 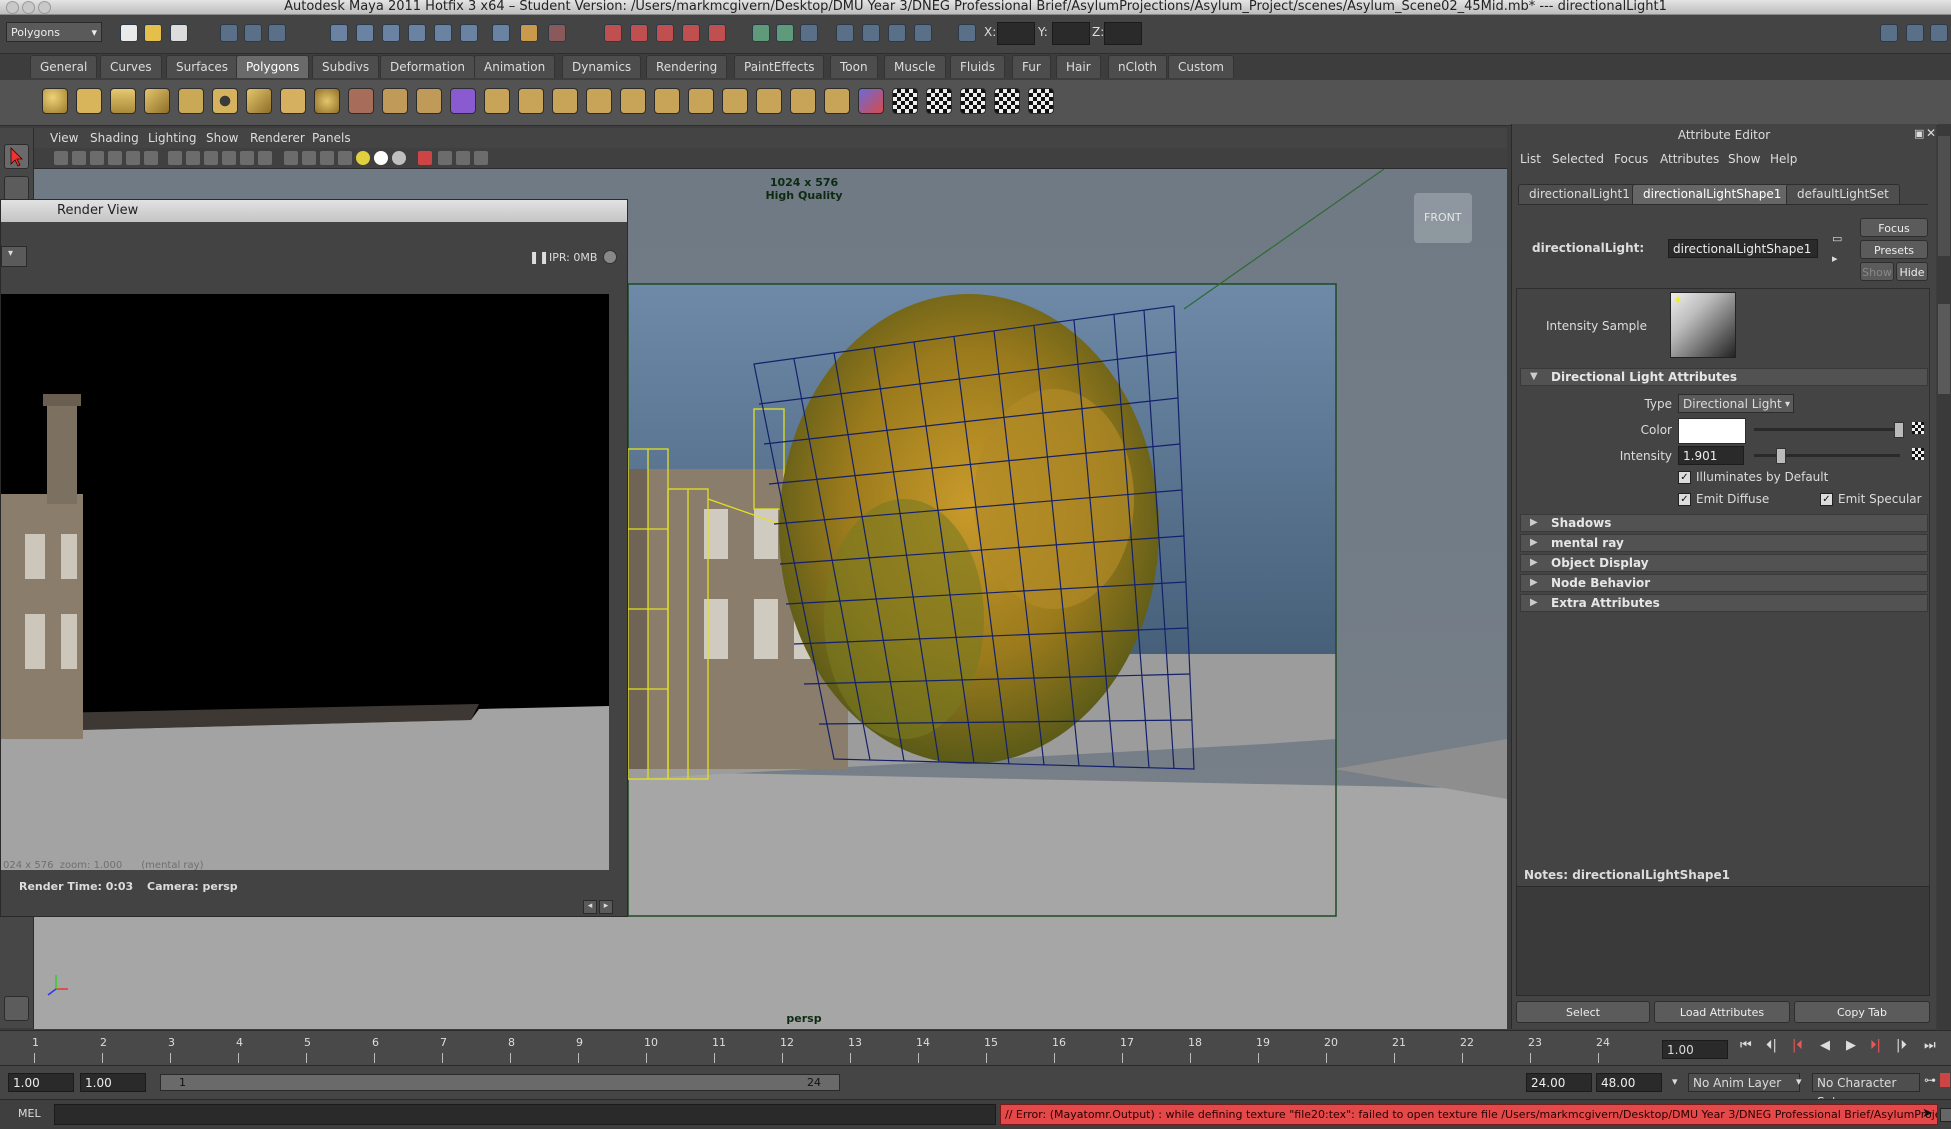 What do you see at coordinates (1041, 101) in the screenshot?
I see `uv-unfold-icon` at bounding box center [1041, 101].